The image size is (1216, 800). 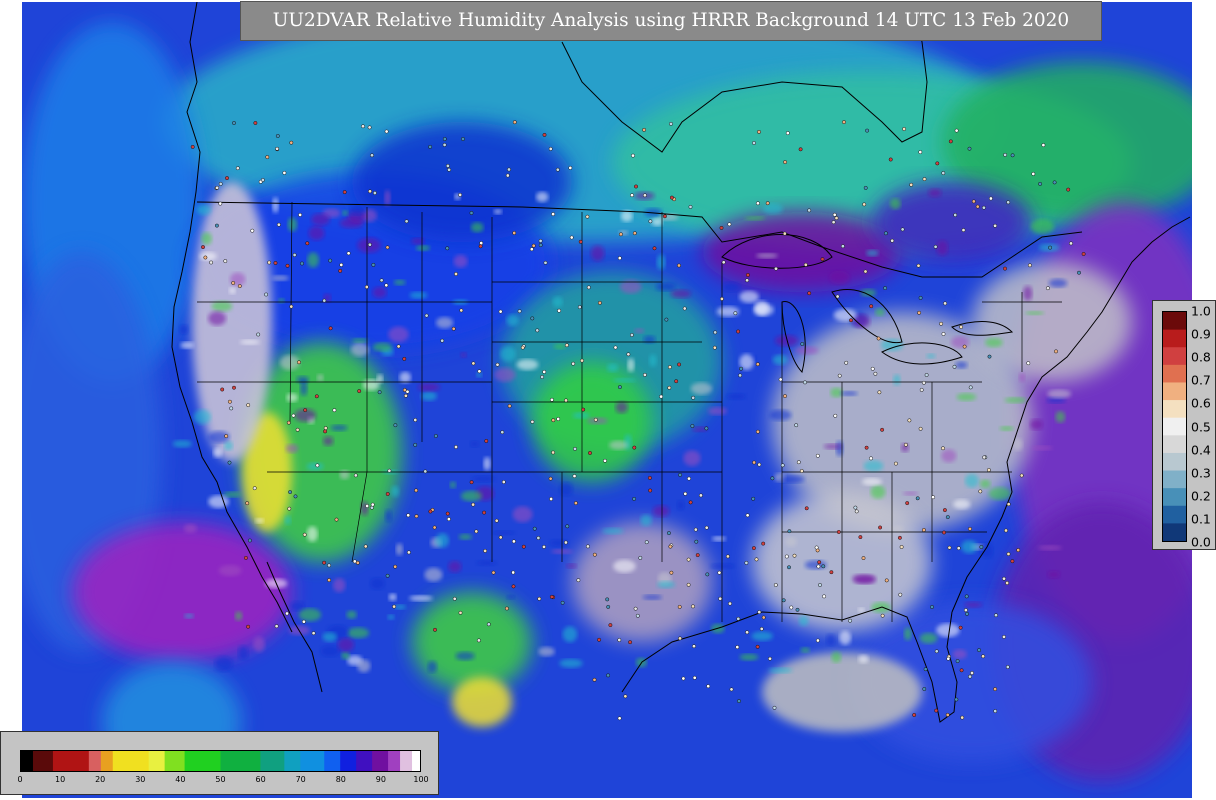 I want to click on humidity-blob, so click(x=642, y=582).